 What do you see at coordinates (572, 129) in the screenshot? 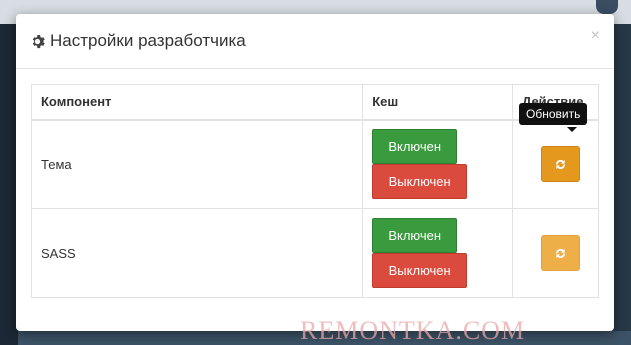
I see `tooltip-arrow` at bounding box center [572, 129].